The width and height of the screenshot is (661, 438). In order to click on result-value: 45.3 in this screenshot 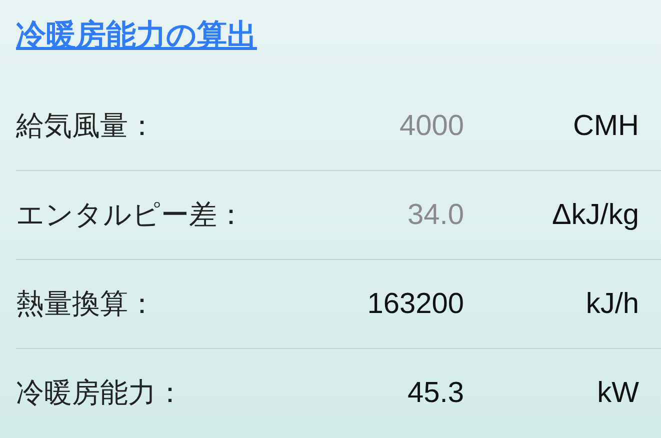, I will do `click(435, 393)`.